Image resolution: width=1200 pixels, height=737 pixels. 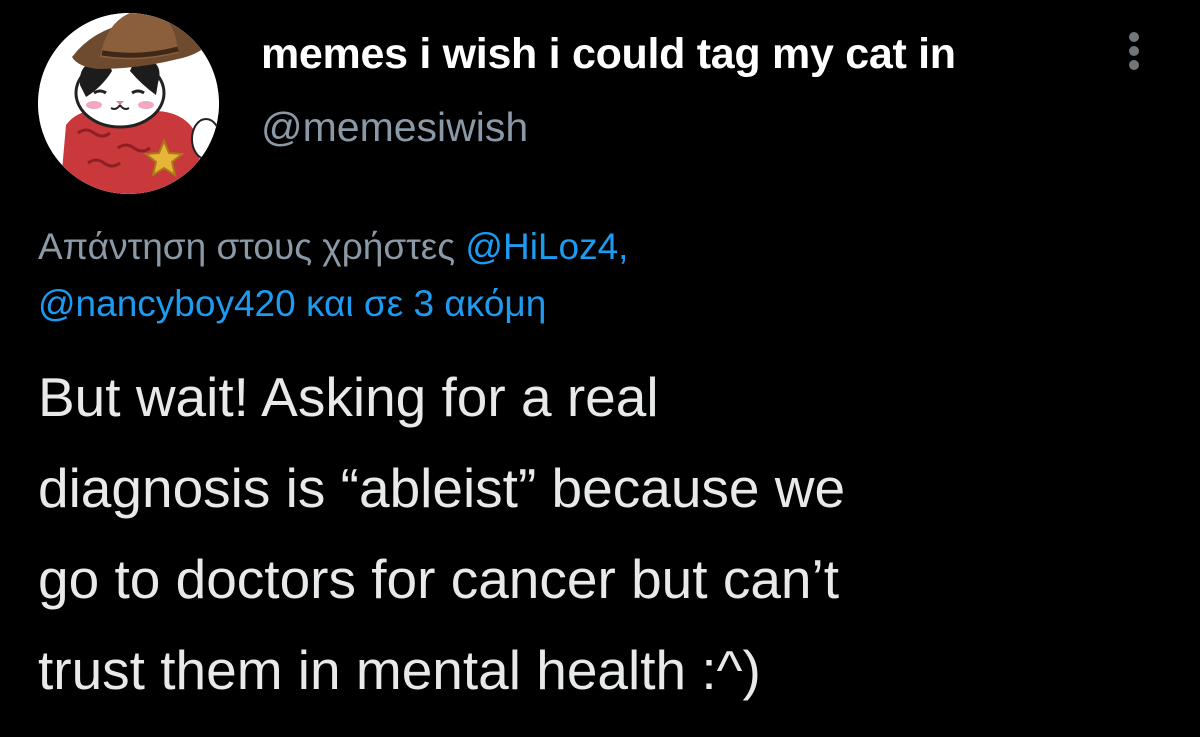 I want to click on user-handle: @memesiwish, so click(x=394, y=127).